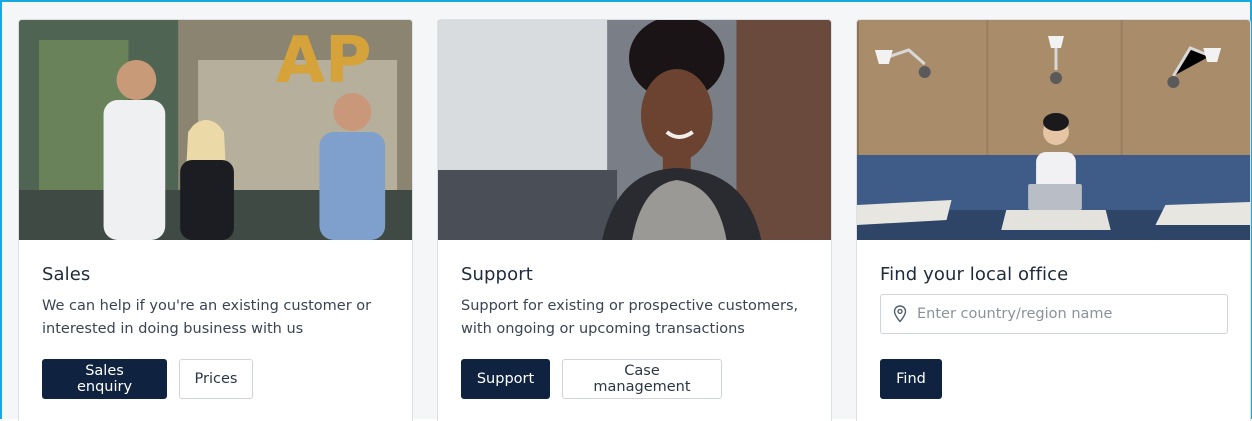 This screenshot has width=1252, height=421. I want to click on local-office-title: Find your local office, so click(974, 274).